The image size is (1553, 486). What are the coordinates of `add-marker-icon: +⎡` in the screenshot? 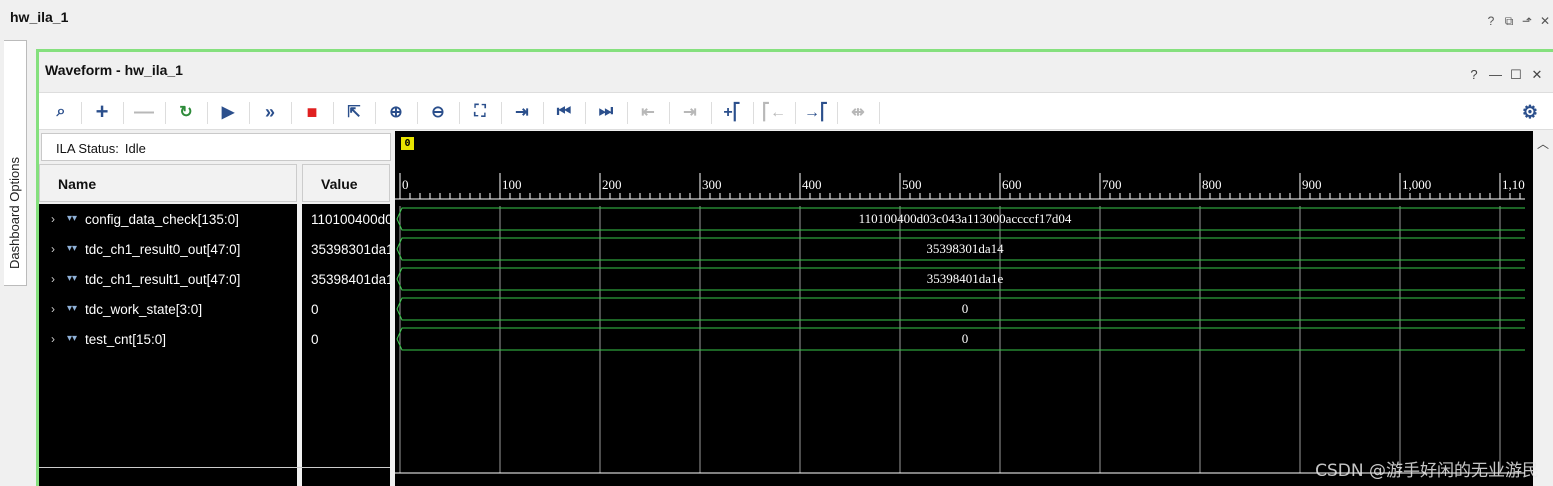 It's located at (732, 112).